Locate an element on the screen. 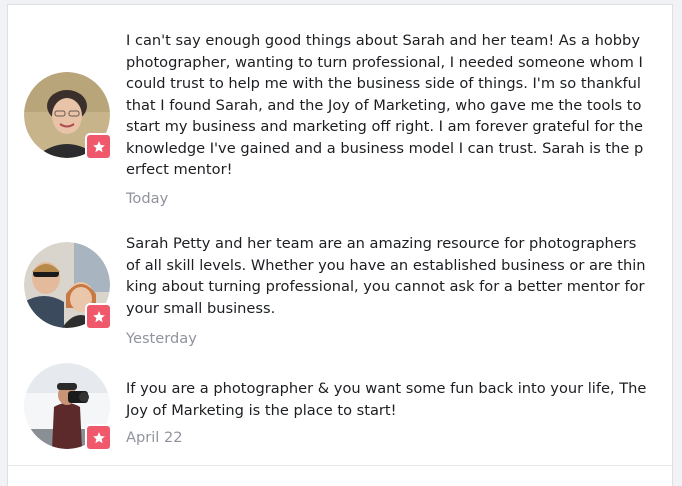 This screenshot has height=486, width=682. review-date: Today is located at coordinates (147, 198).